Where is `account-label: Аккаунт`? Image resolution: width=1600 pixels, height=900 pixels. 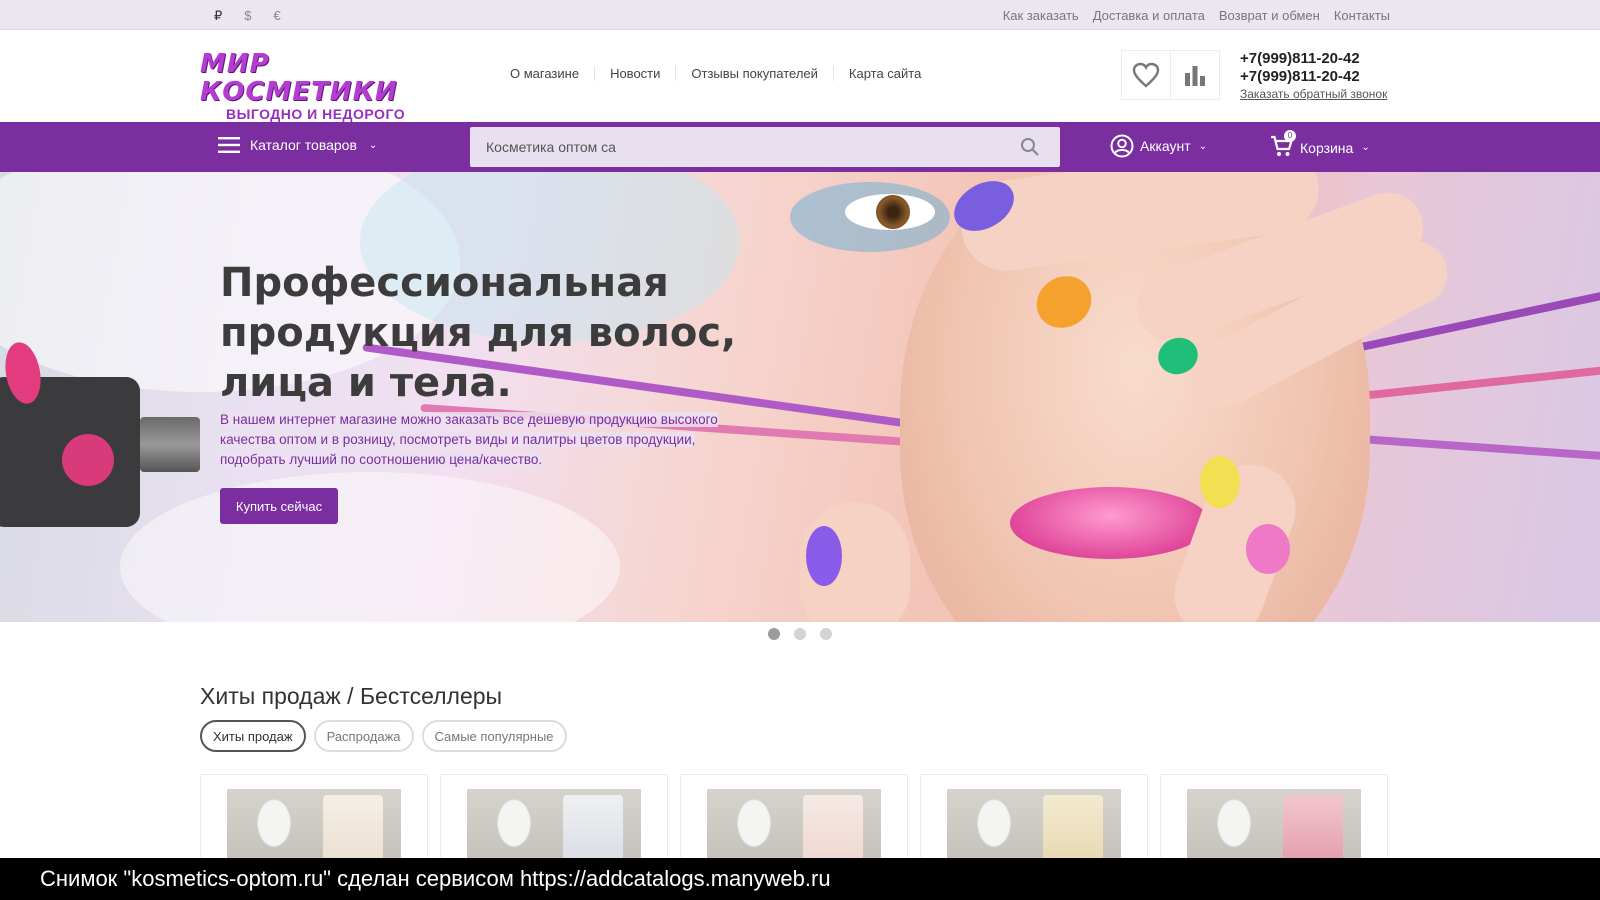
account-label: Аккаунт is located at coordinates (1165, 146).